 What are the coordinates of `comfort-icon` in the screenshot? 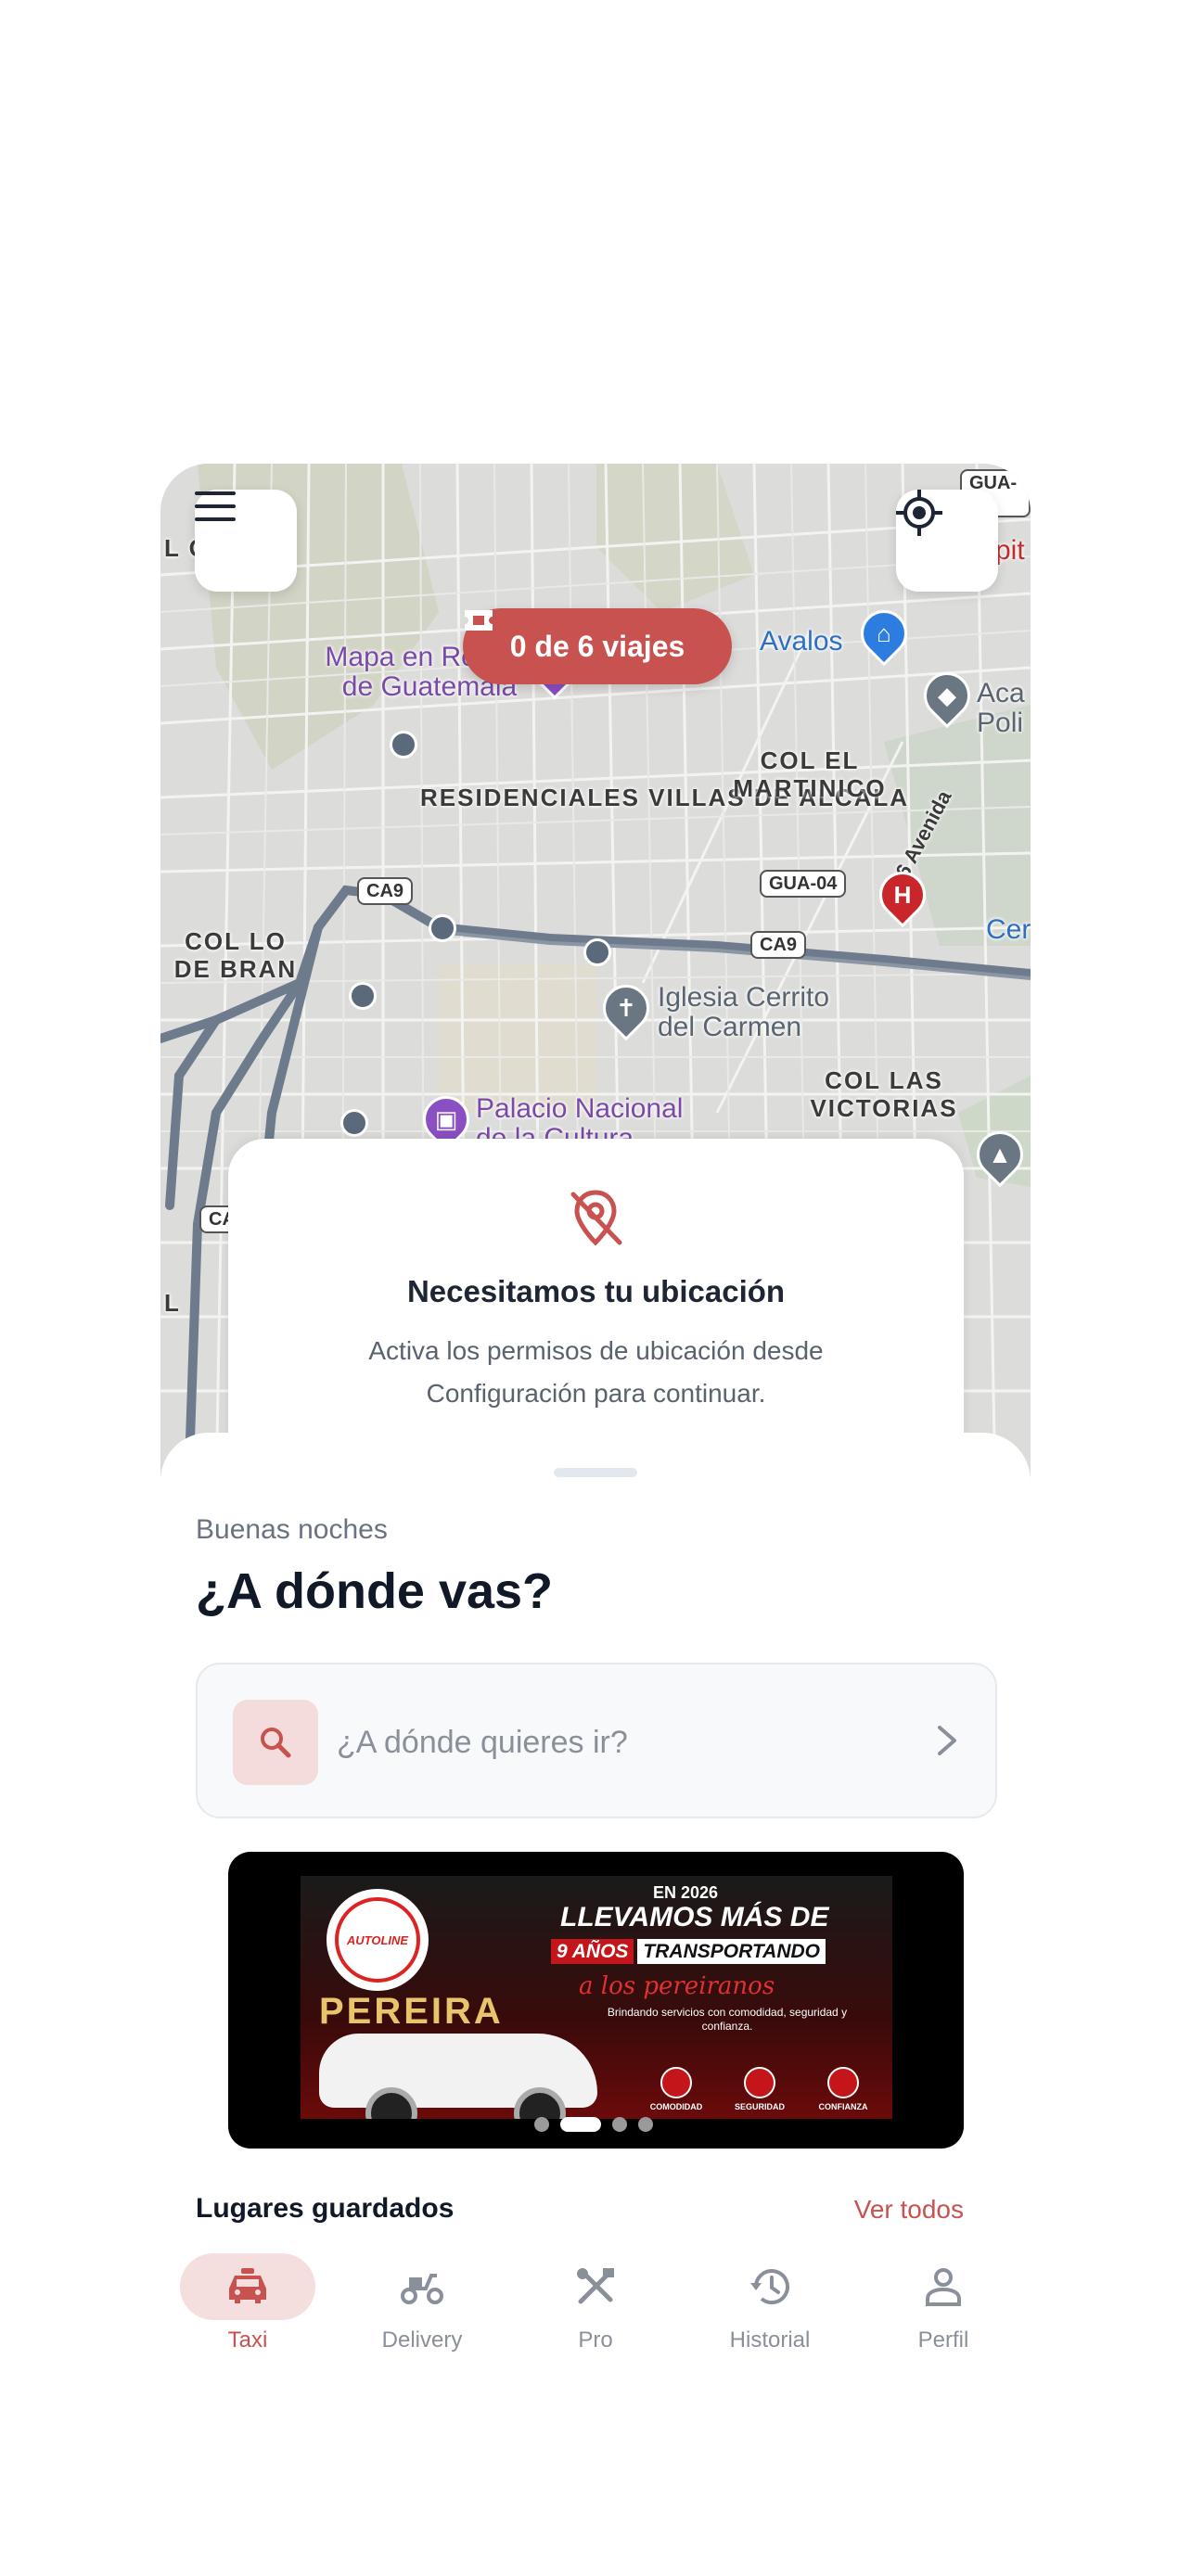 It's located at (676, 2083).